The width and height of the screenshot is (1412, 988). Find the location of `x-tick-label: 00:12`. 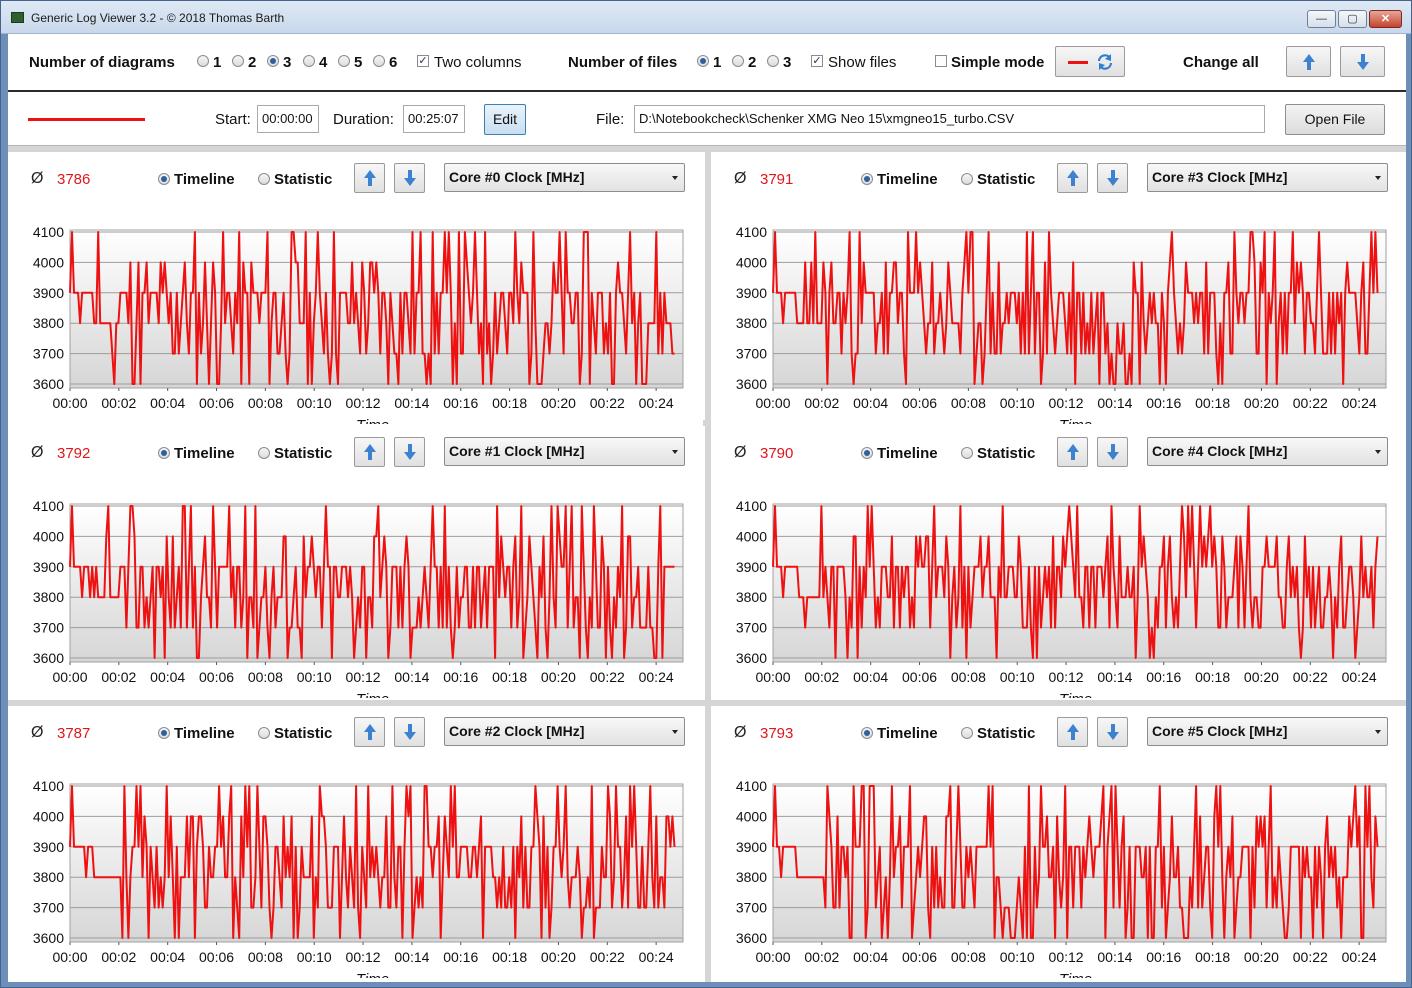

x-tick-label: 00:12 is located at coordinates (1066, 677).